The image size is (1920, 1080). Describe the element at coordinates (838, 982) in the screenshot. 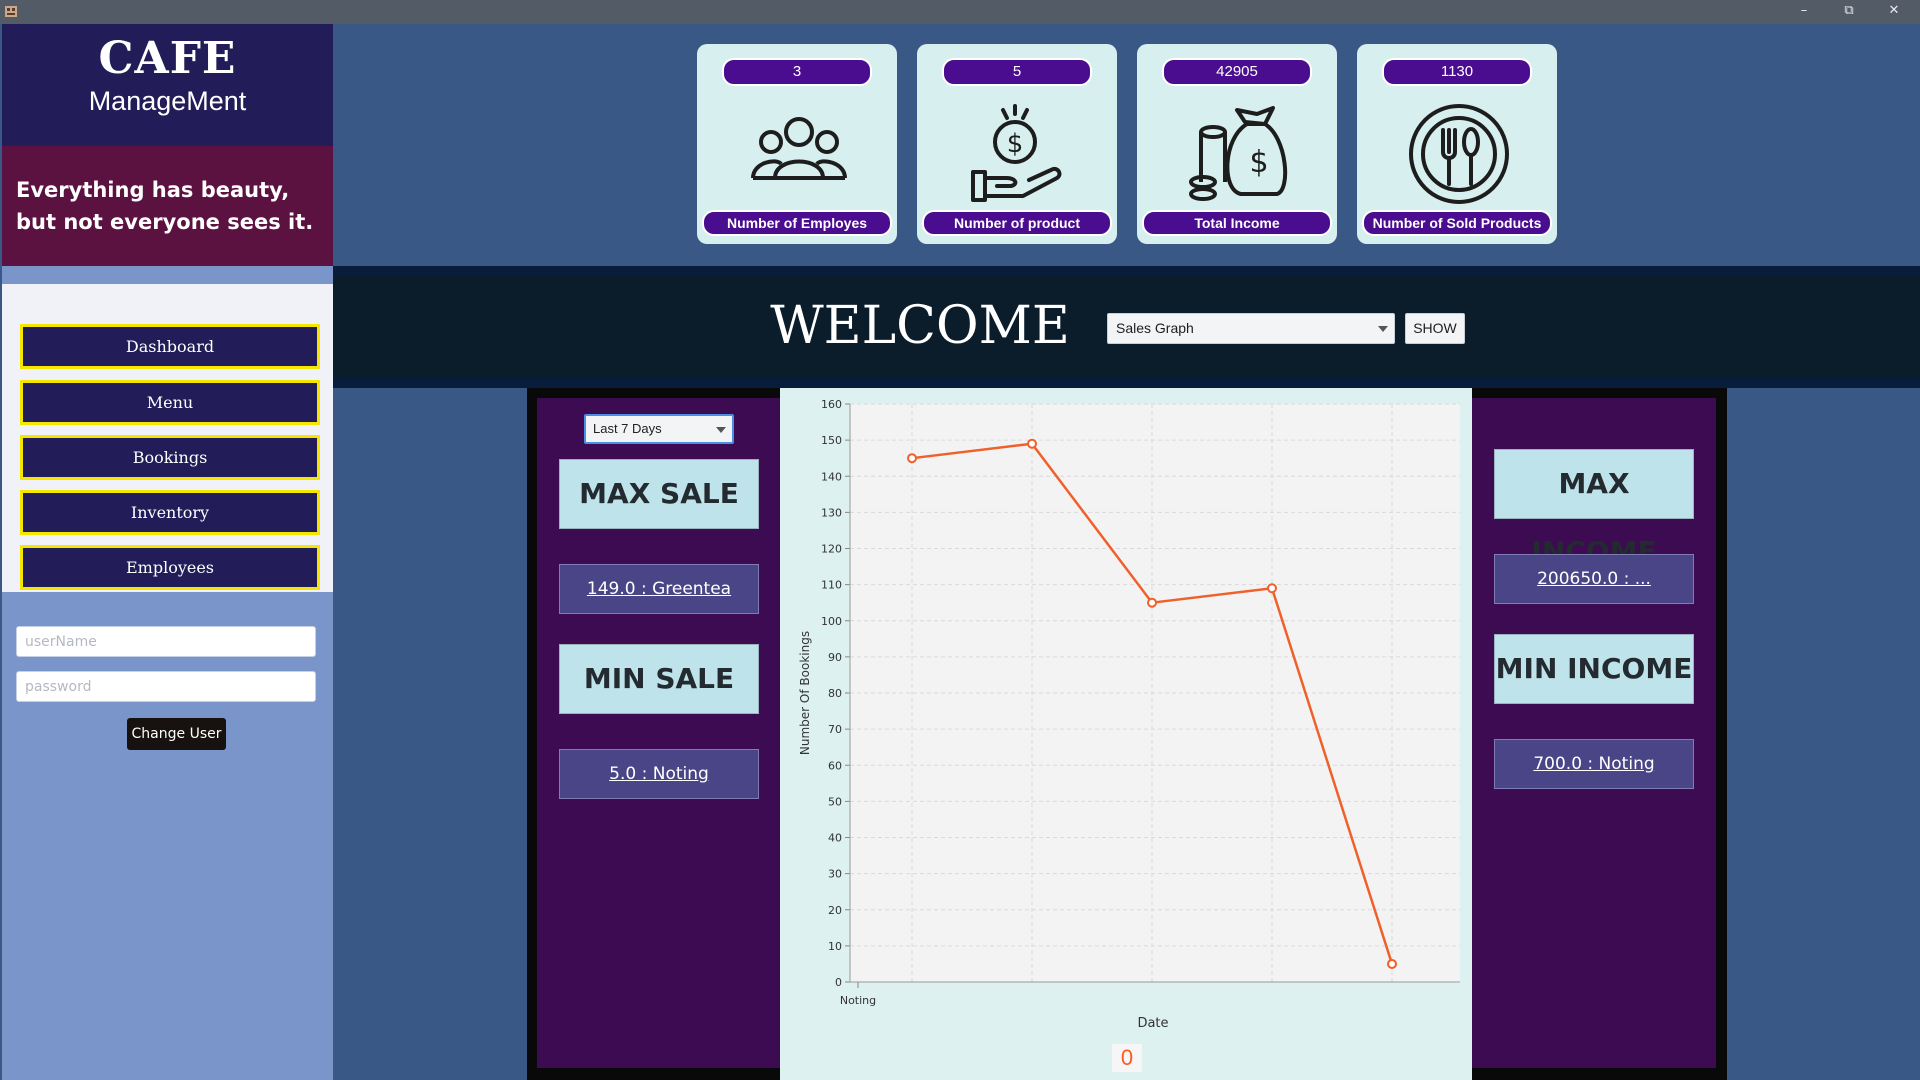

I see `y-tick-label: 0` at that location.